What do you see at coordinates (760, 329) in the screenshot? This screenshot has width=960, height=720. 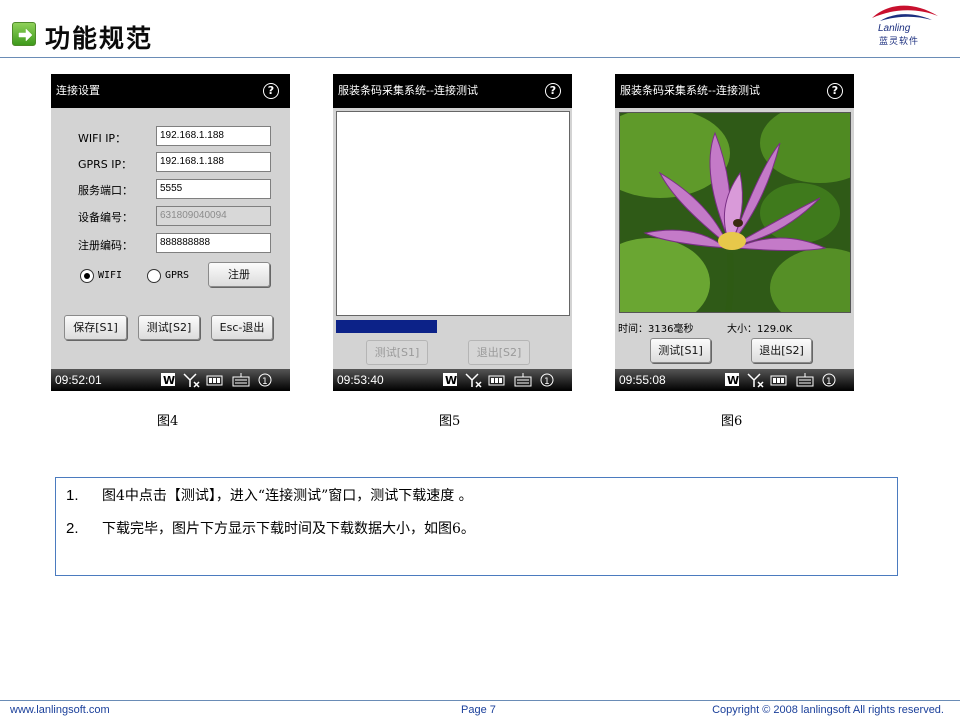 I see `download-size: 大小：129.0K` at bounding box center [760, 329].